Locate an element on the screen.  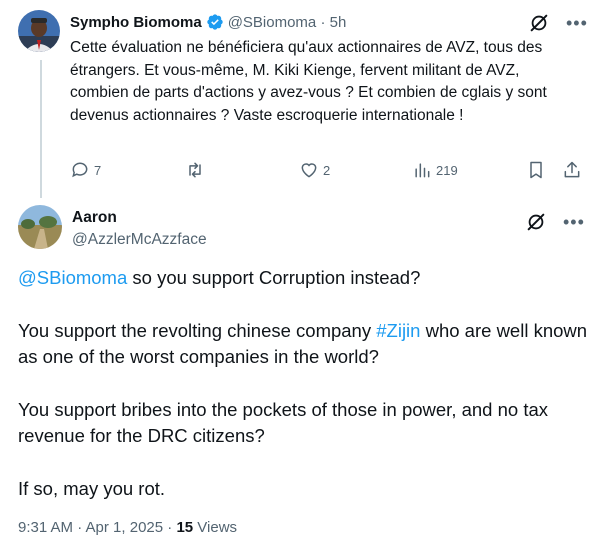
like-icon is located at coordinates (309, 170).